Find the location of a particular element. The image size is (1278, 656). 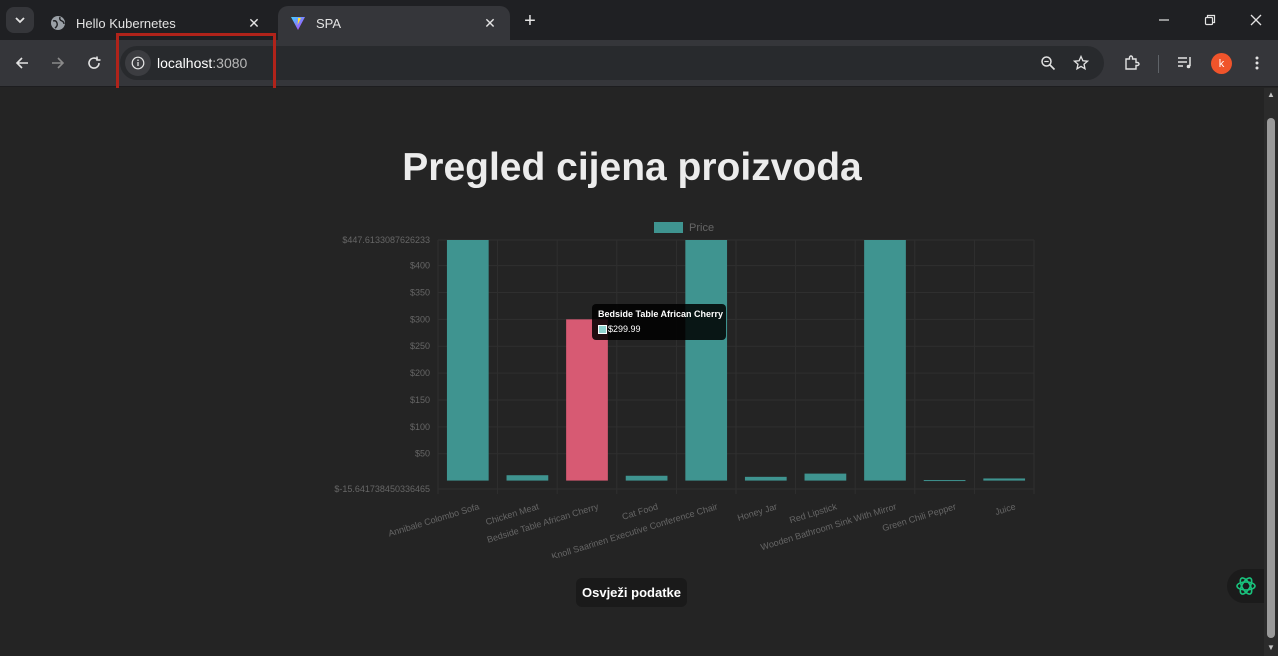

page-scrollbar: ▲ ▼ is located at coordinates (1271, 372).